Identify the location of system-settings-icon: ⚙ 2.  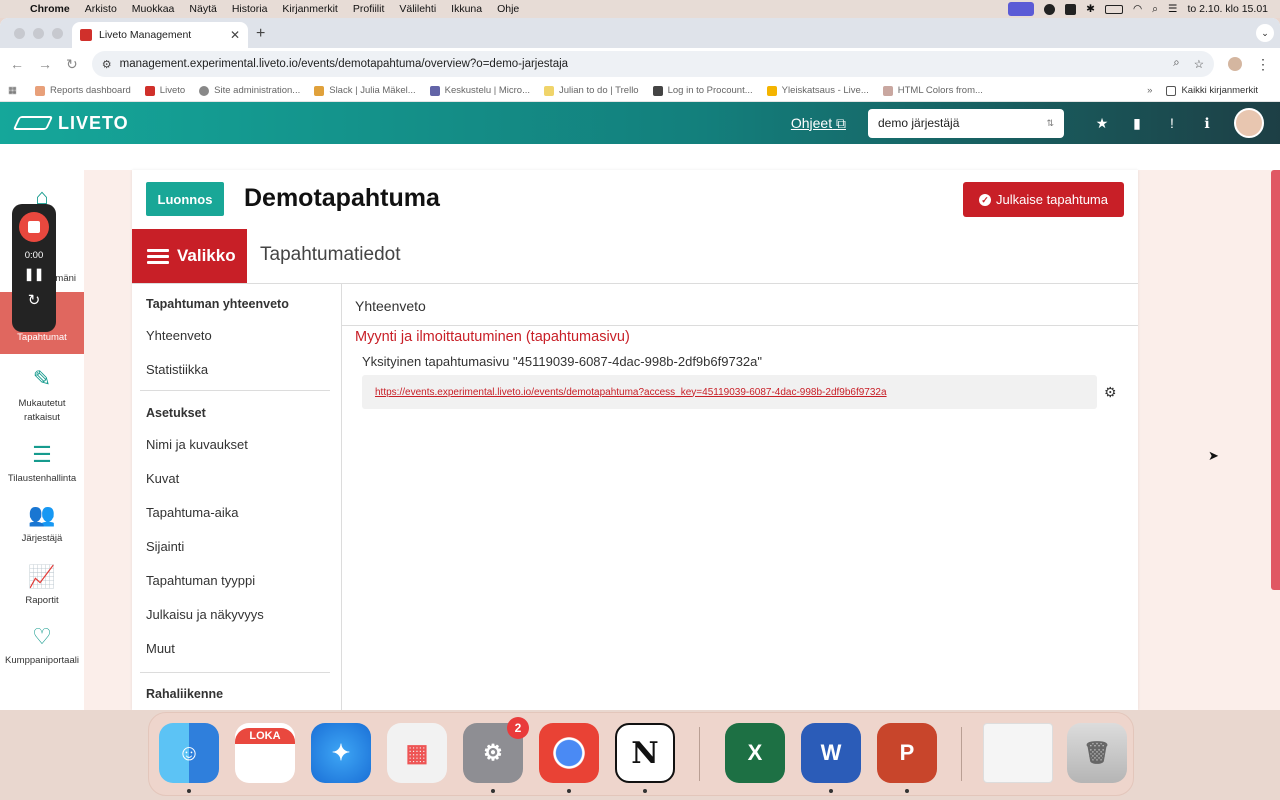
(496, 750).